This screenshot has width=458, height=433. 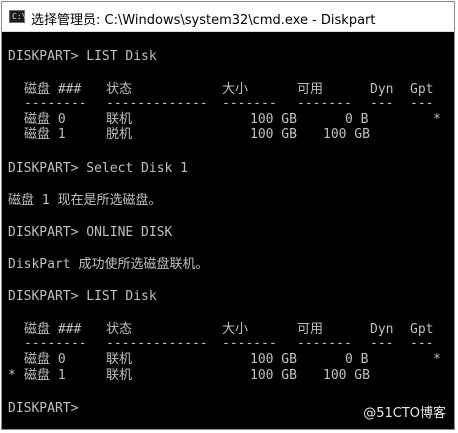 What do you see at coordinates (90, 232) in the screenshot?
I see `console-command-line: DISKPART> ONLINE DISK` at bounding box center [90, 232].